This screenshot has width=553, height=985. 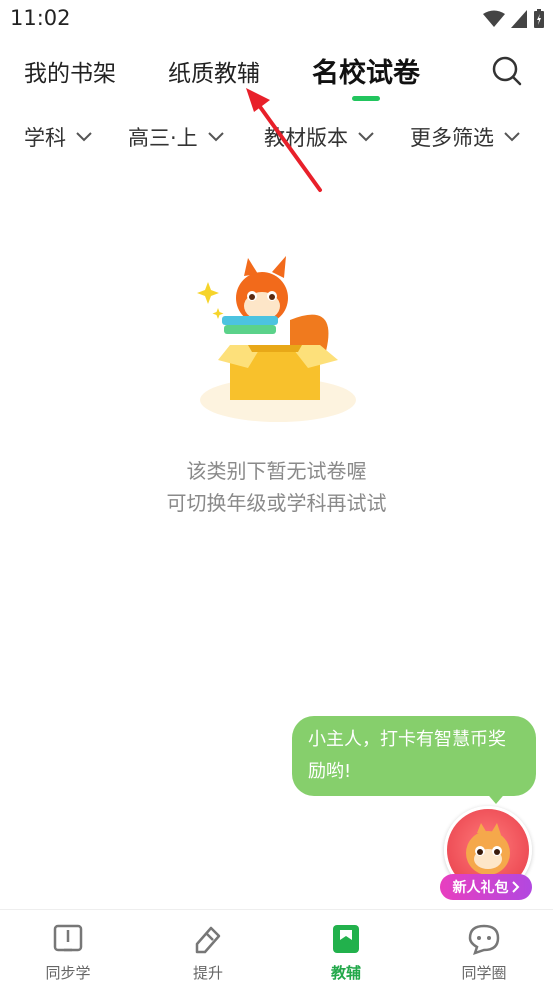 What do you see at coordinates (276, 947) in the screenshot?
I see `bottom-nav-bar: 同步学 提升 教辅 同学圈` at bounding box center [276, 947].